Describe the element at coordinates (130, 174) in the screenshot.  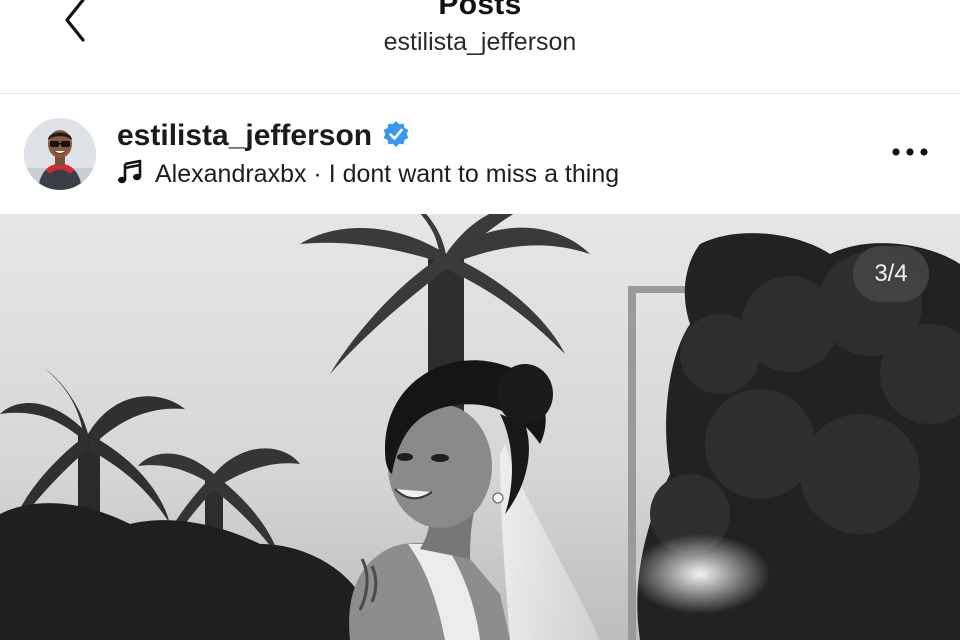
I see `music-note-icon` at that location.